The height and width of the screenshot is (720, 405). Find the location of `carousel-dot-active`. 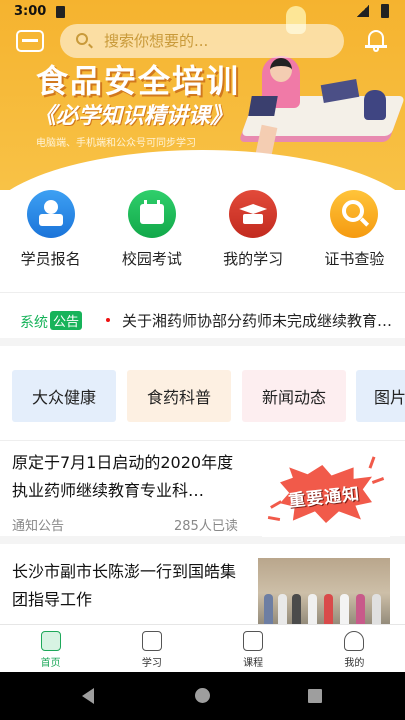

carousel-dot-active is located at coordinates (224, 155).